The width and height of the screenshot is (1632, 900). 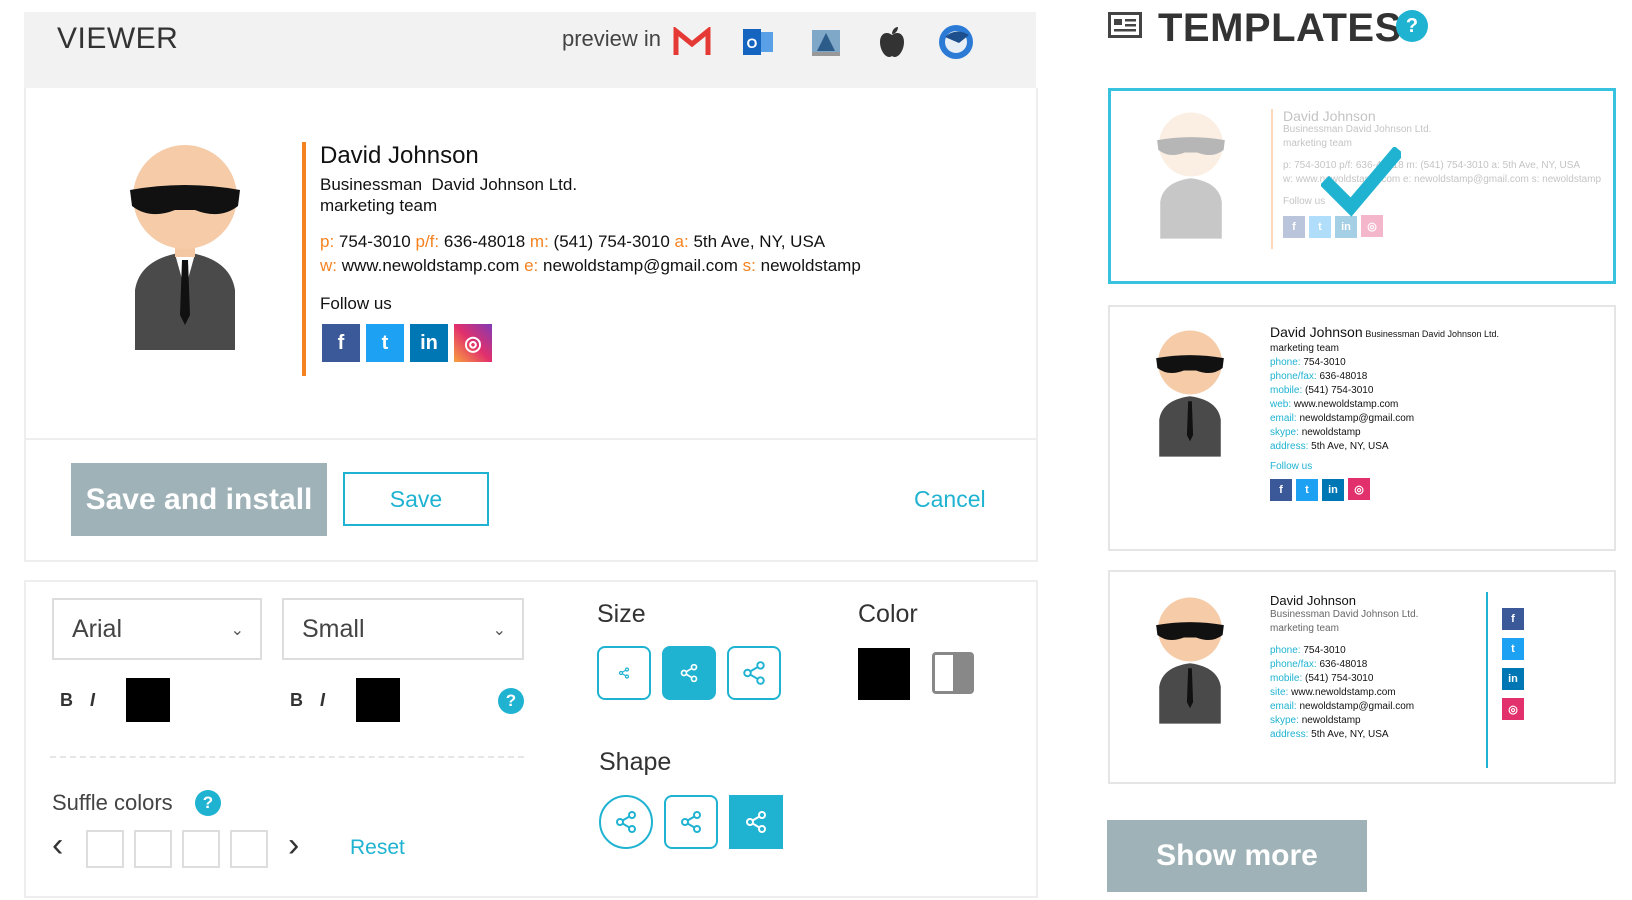 I want to click on shape-rounded-button, so click(x=691, y=822).